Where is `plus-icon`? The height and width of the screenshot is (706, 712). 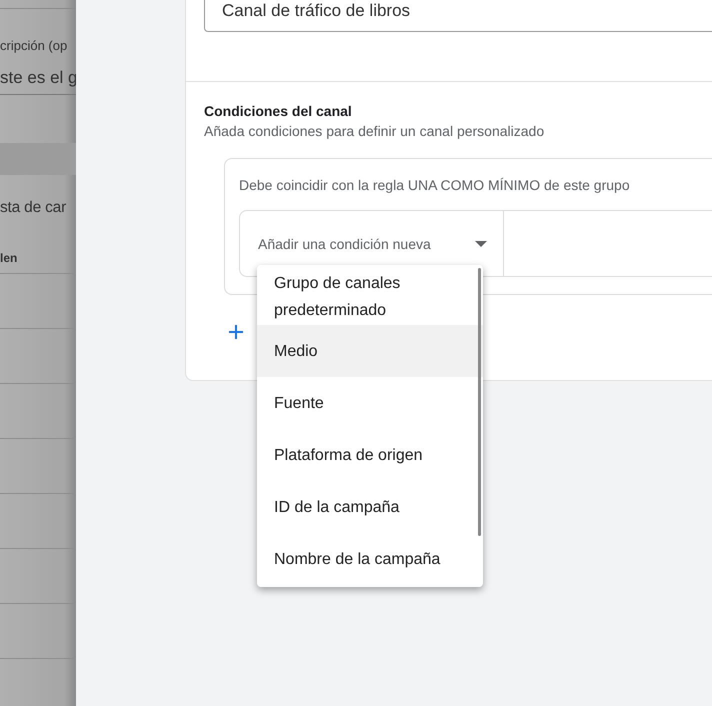
plus-icon is located at coordinates (236, 332).